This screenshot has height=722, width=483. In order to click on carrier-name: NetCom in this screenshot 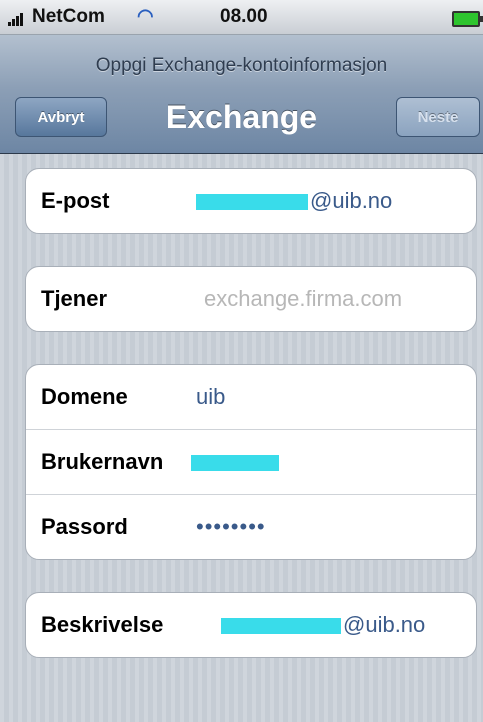, I will do `click(68, 16)`.